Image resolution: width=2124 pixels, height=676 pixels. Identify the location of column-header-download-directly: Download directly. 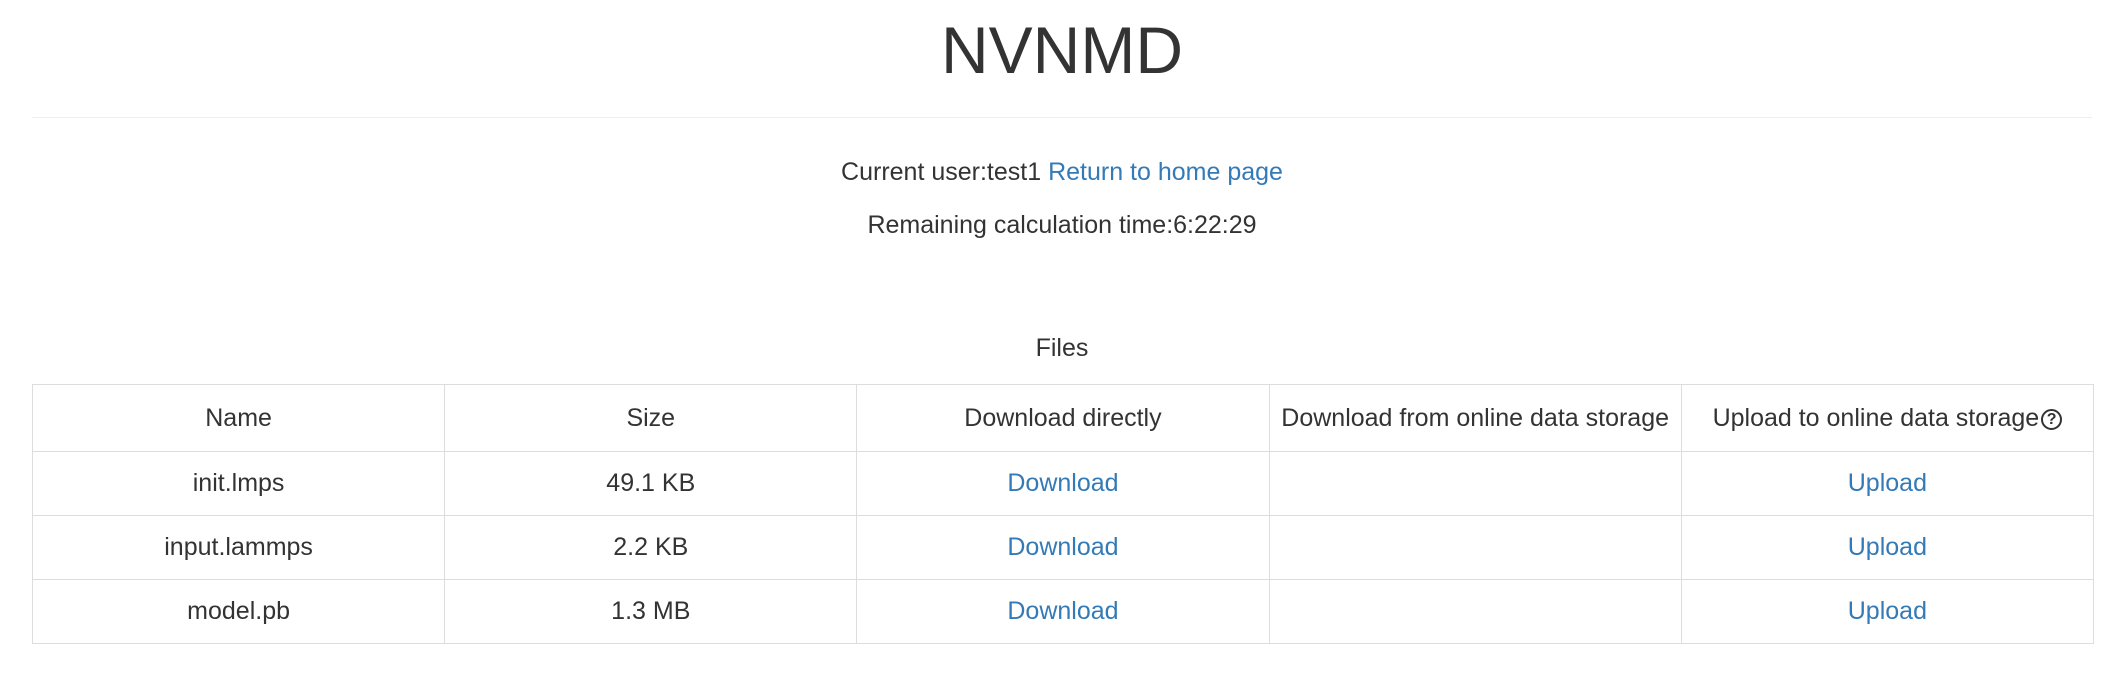
(1063, 418).